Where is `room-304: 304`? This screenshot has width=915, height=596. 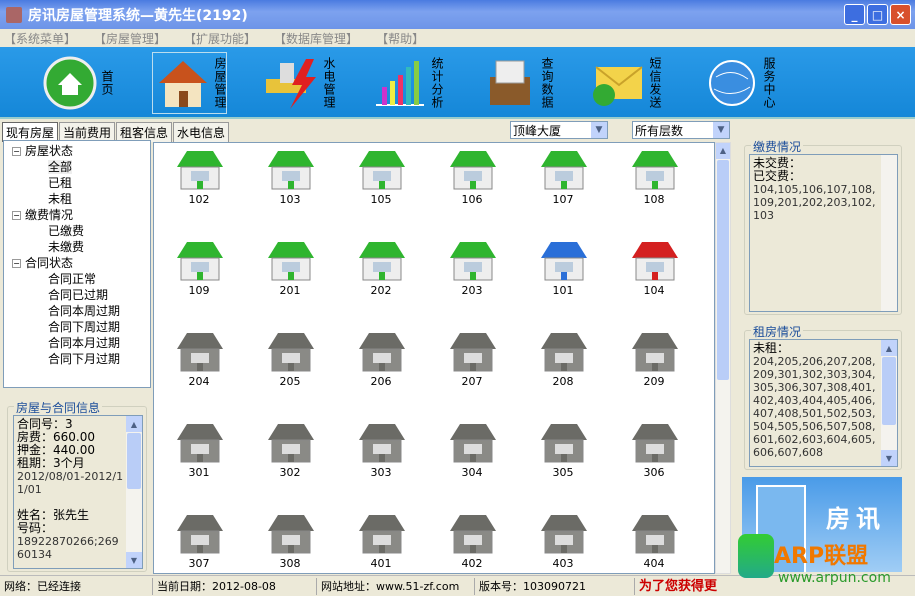 room-304: 304 is located at coordinates (472, 449).